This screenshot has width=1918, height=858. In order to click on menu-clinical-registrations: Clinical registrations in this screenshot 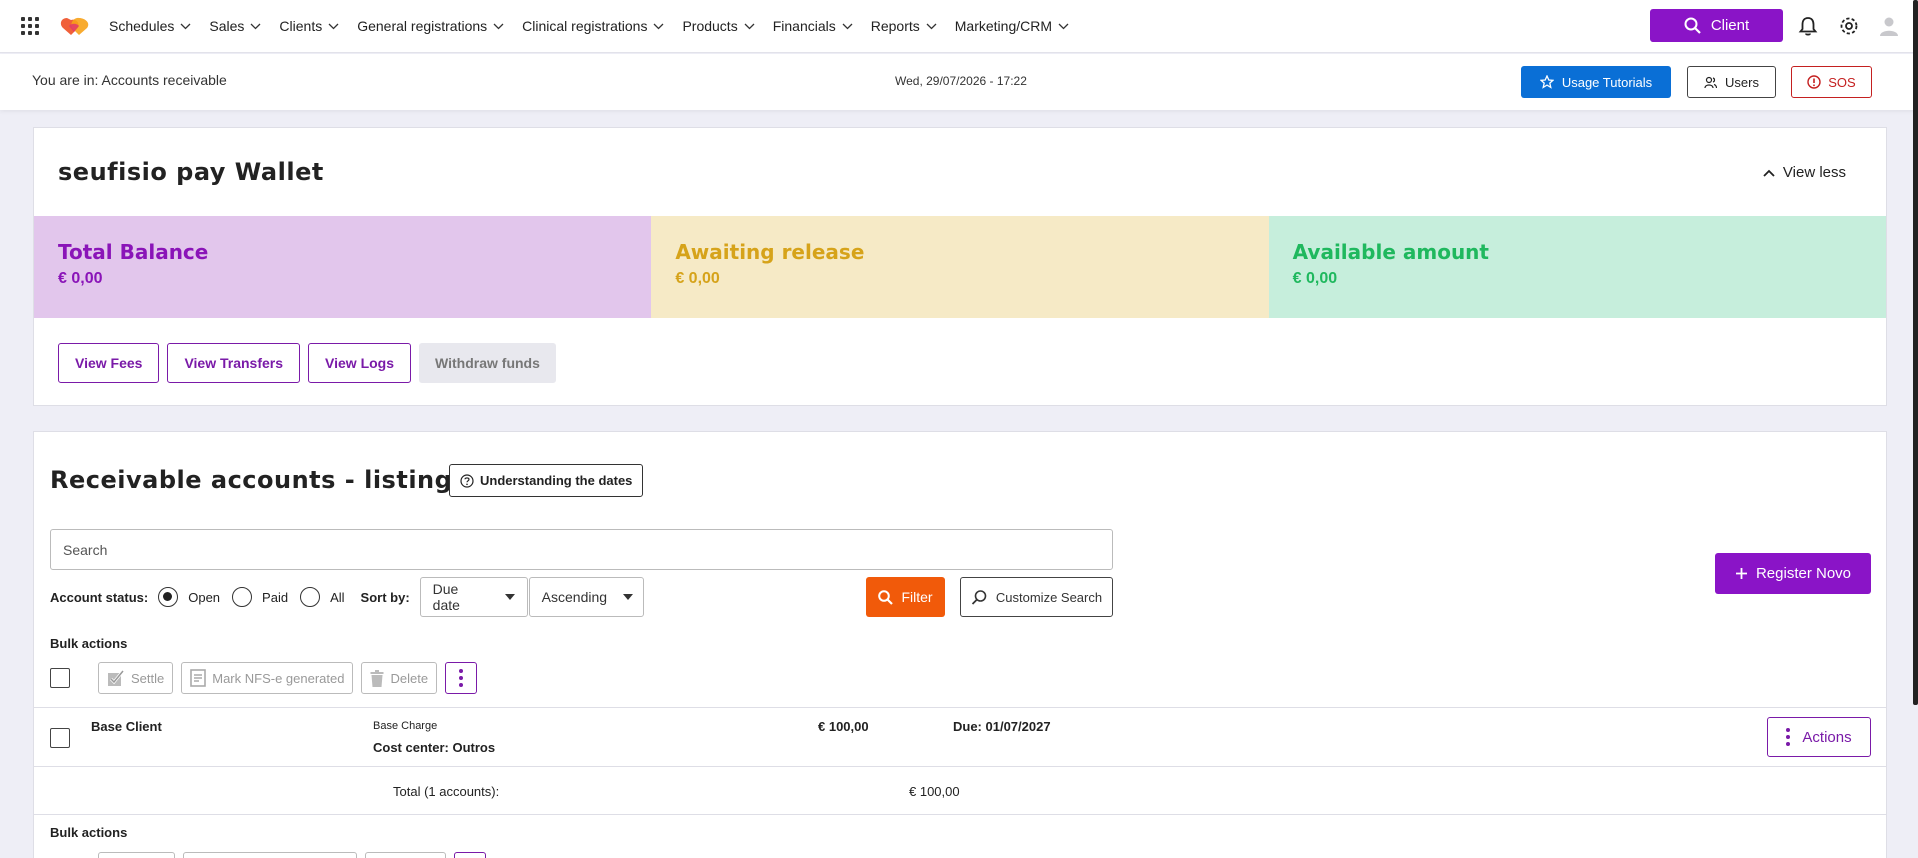, I will do `click(593, 26)`.